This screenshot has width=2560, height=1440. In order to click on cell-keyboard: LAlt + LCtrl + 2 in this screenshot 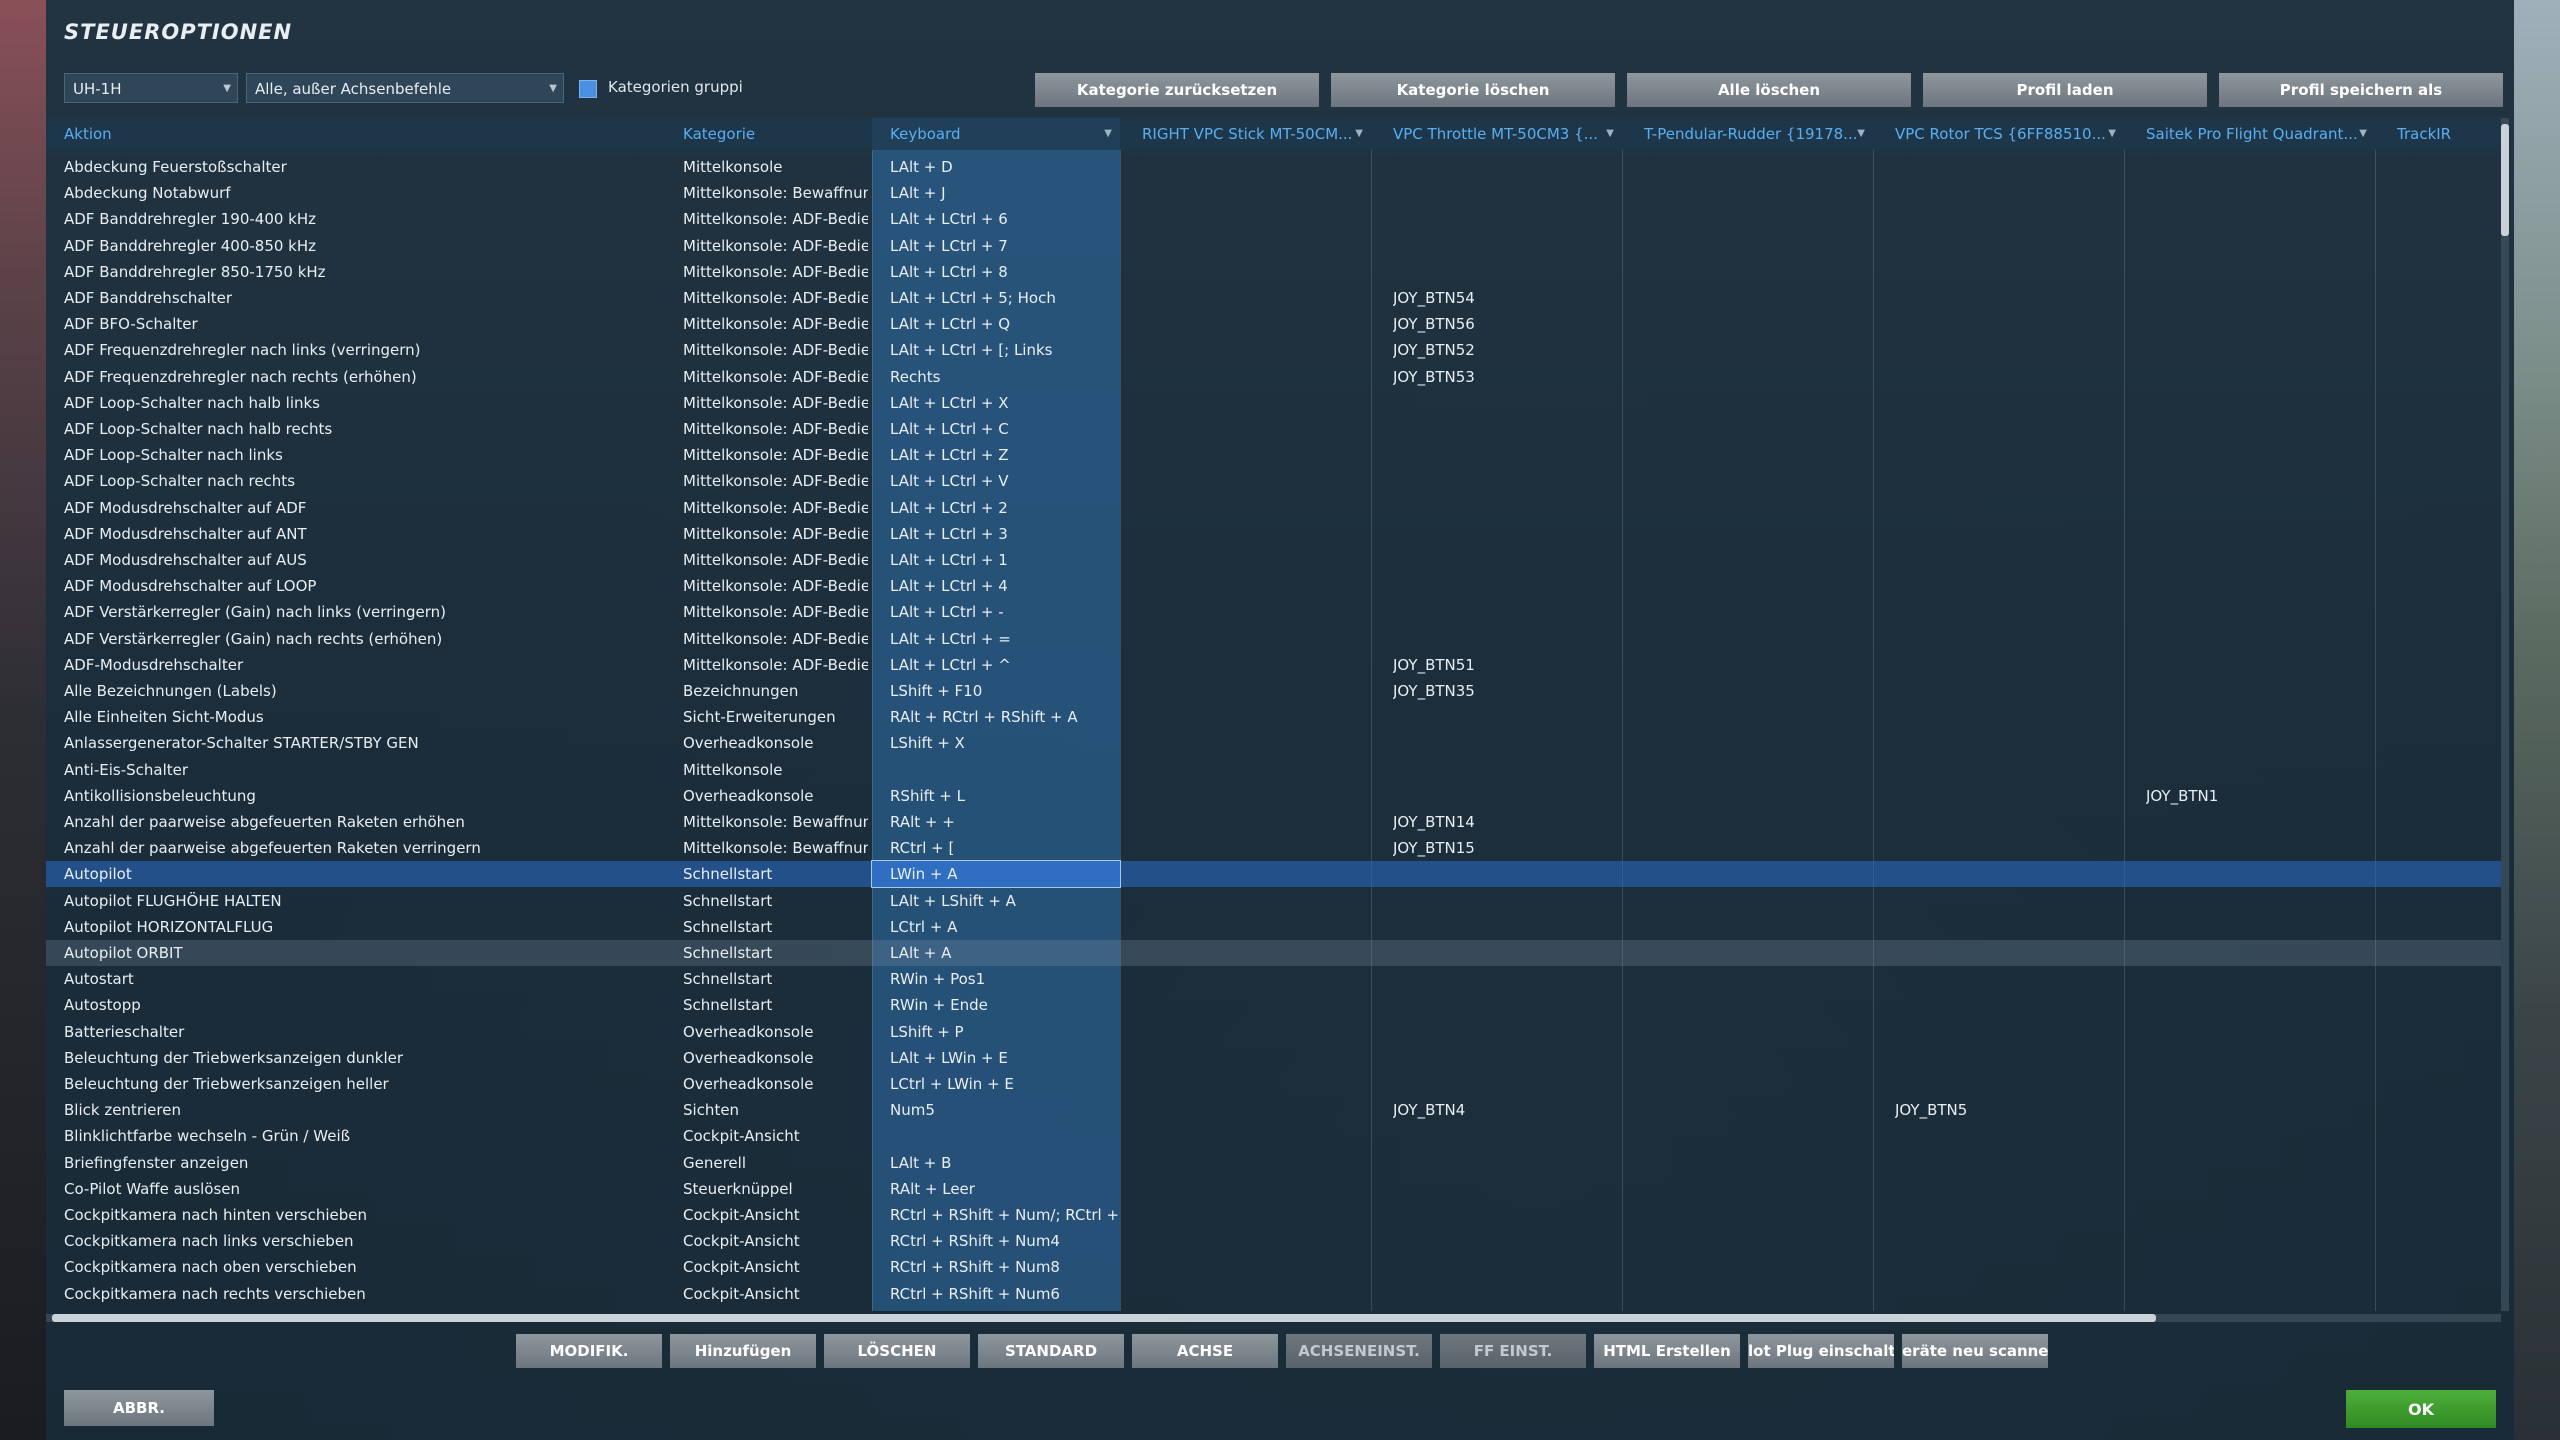, I will do `click(1005, 508)`.